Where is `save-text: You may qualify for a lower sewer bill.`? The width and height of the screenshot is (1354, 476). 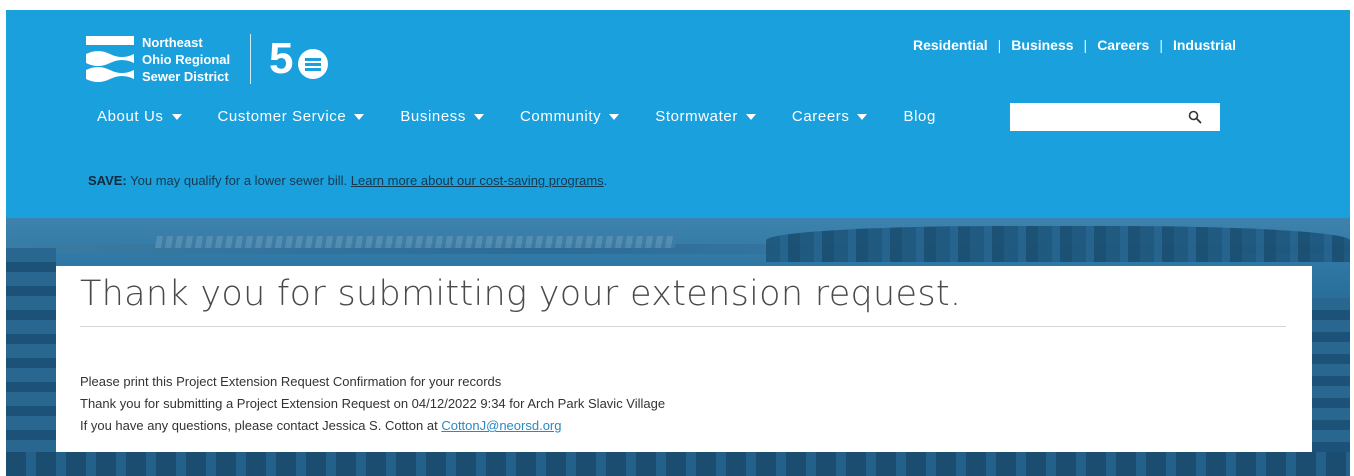 save-text: You may qualify for a lower sewer bill. is located at coordinates (238, 180).